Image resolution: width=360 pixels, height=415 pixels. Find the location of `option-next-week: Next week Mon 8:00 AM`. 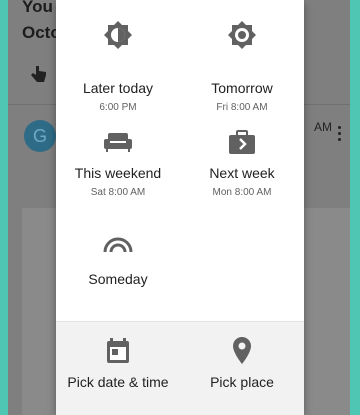

option-next-week: Next week Mon 8:00 AM is located at coordinates (242, 175).